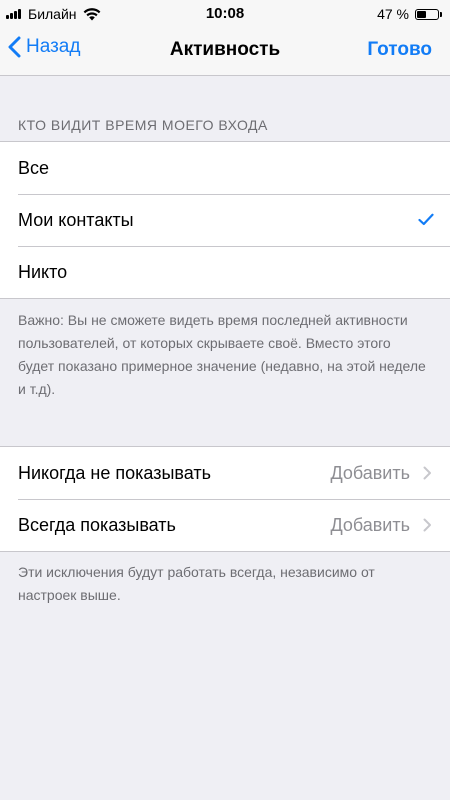  I want to click on row-label: Никогда не показывать, so click(114, 472).